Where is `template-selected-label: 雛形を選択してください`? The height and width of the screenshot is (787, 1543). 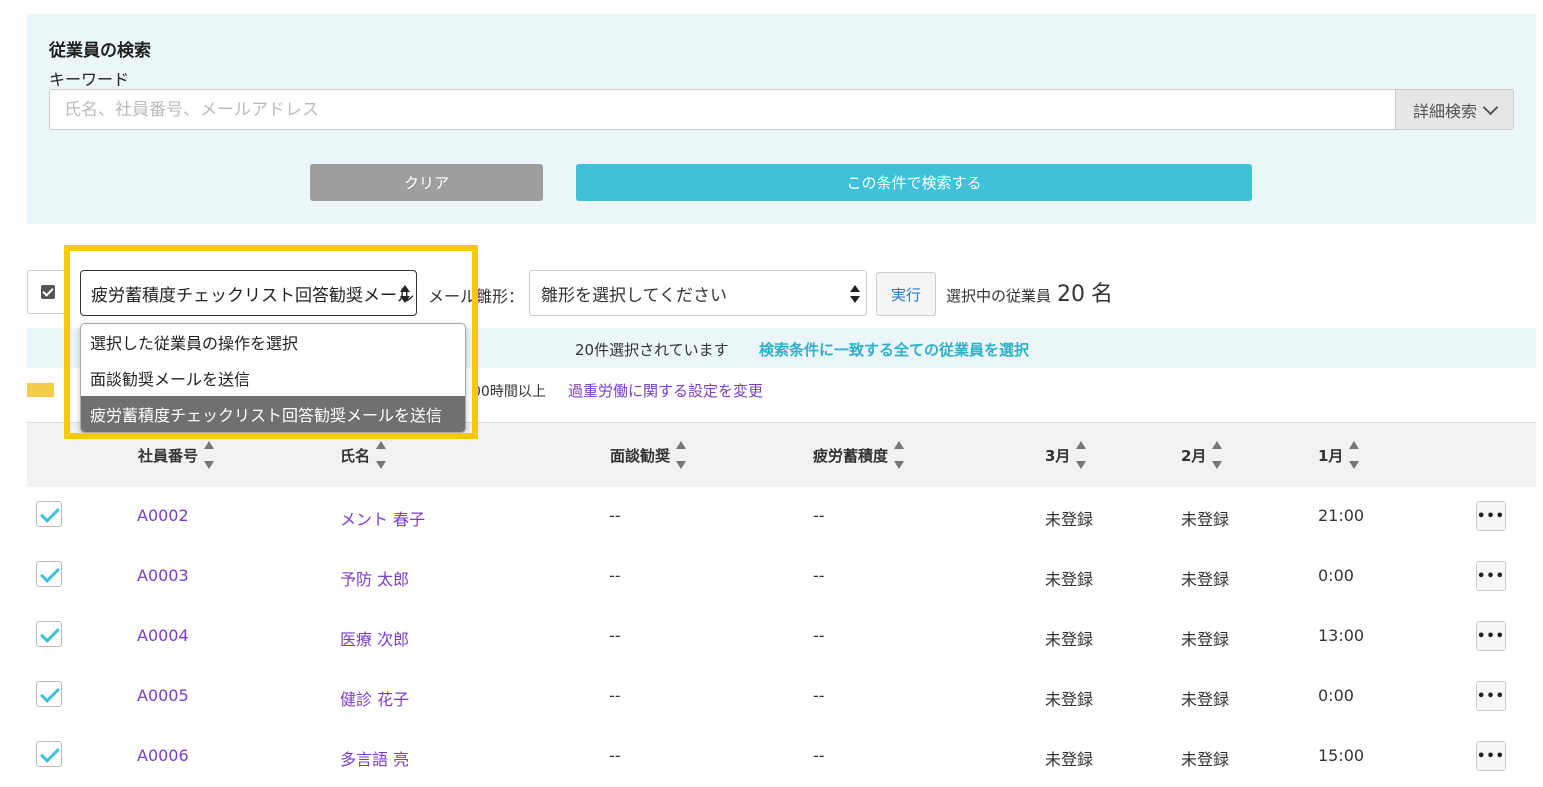 template-selected-label: 雛形を選択してください is located at coordinates (634, 295).